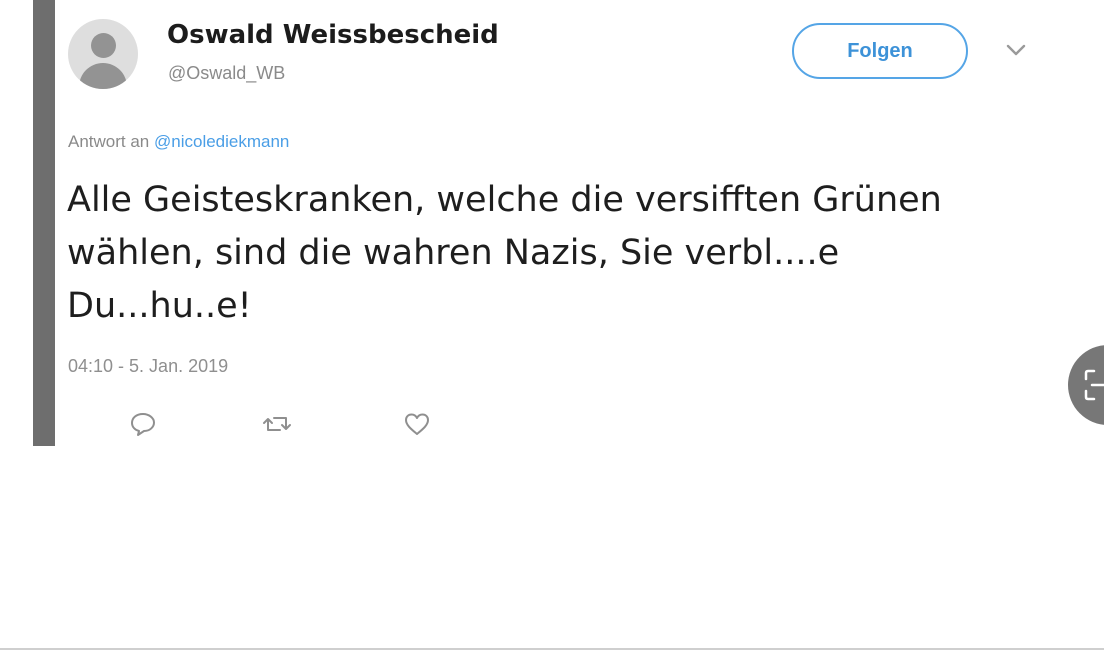 The width and height of the screenshot is (1104, 650). I want to click on avatar, so click(103, 54).